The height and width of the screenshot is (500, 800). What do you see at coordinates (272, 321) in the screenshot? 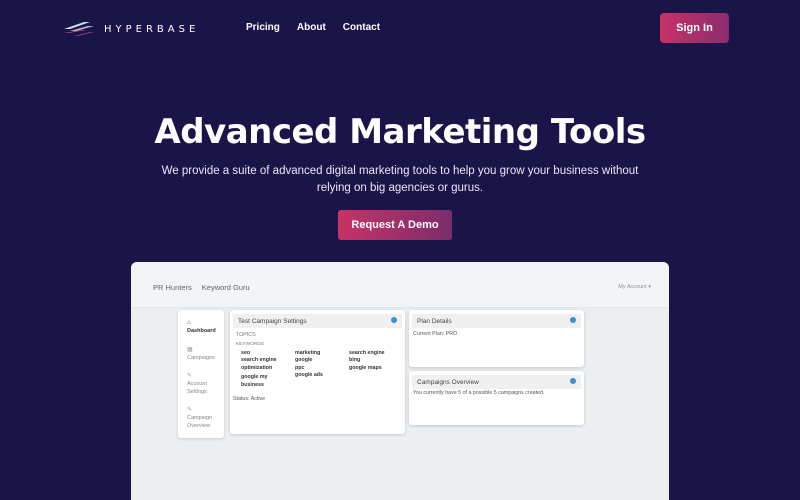
I see `card-title: Test Campaign Settings` at bounding box center [272, 321].